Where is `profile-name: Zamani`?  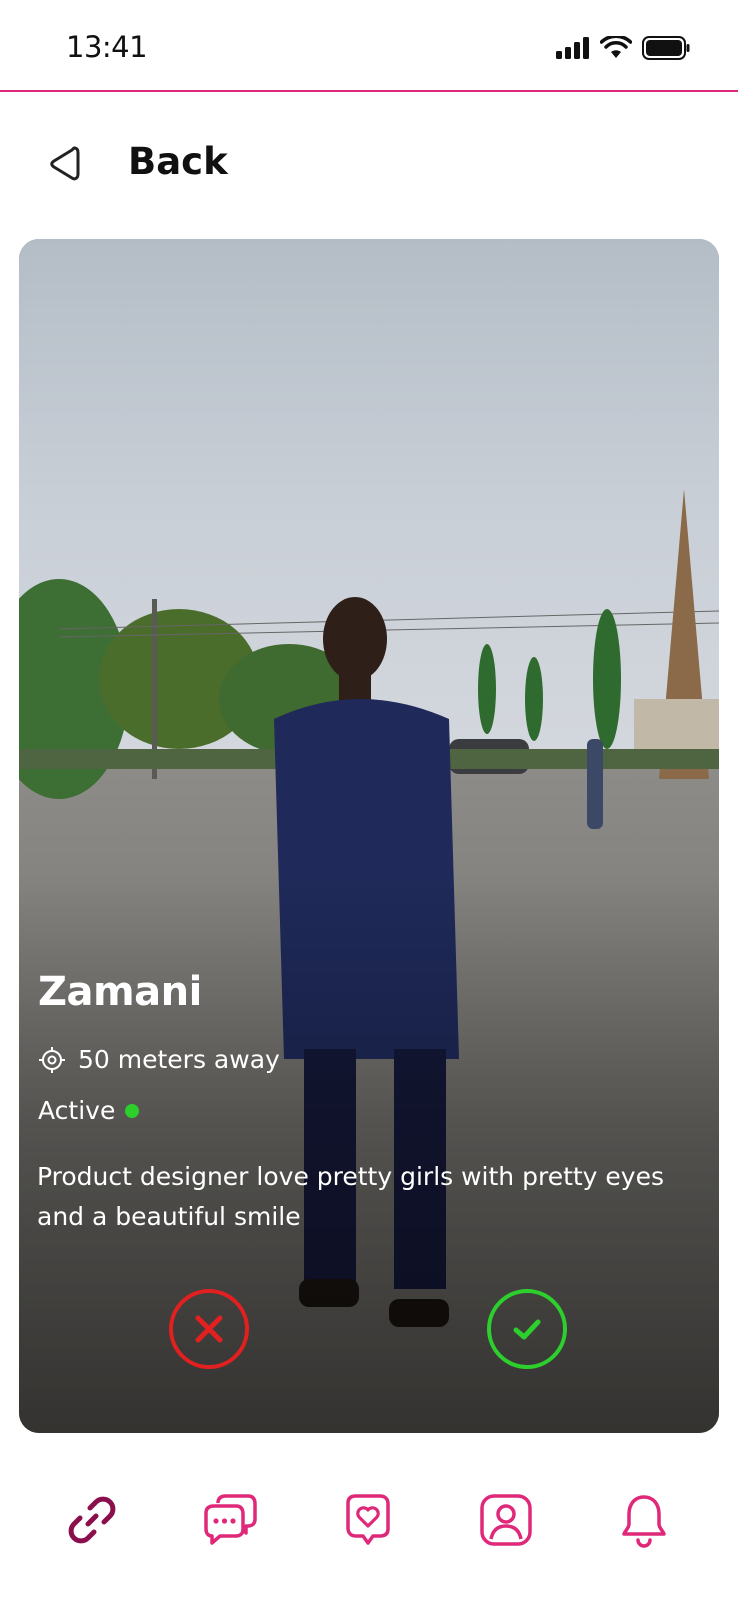 profile-name: Zamani is located at coordinates (120, 992).